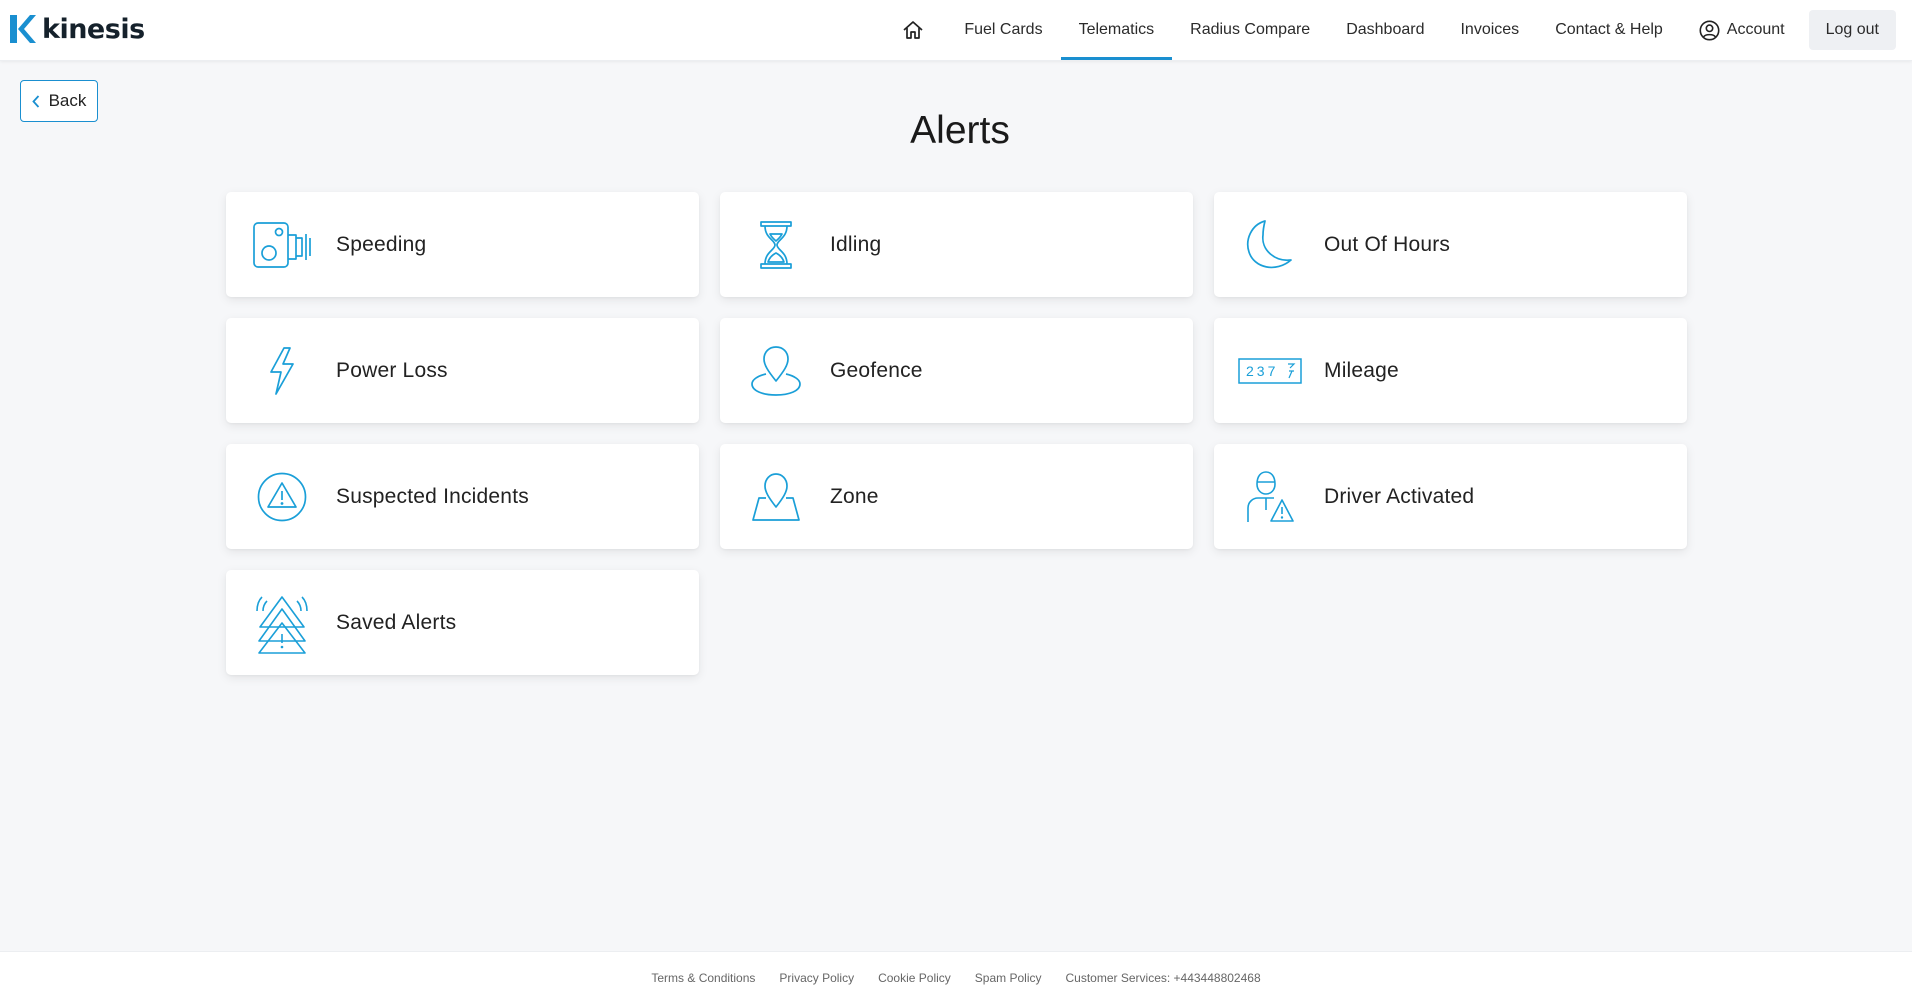  I want to click on alert-card-mileage: 237 Mileage, so click(1450, 370).